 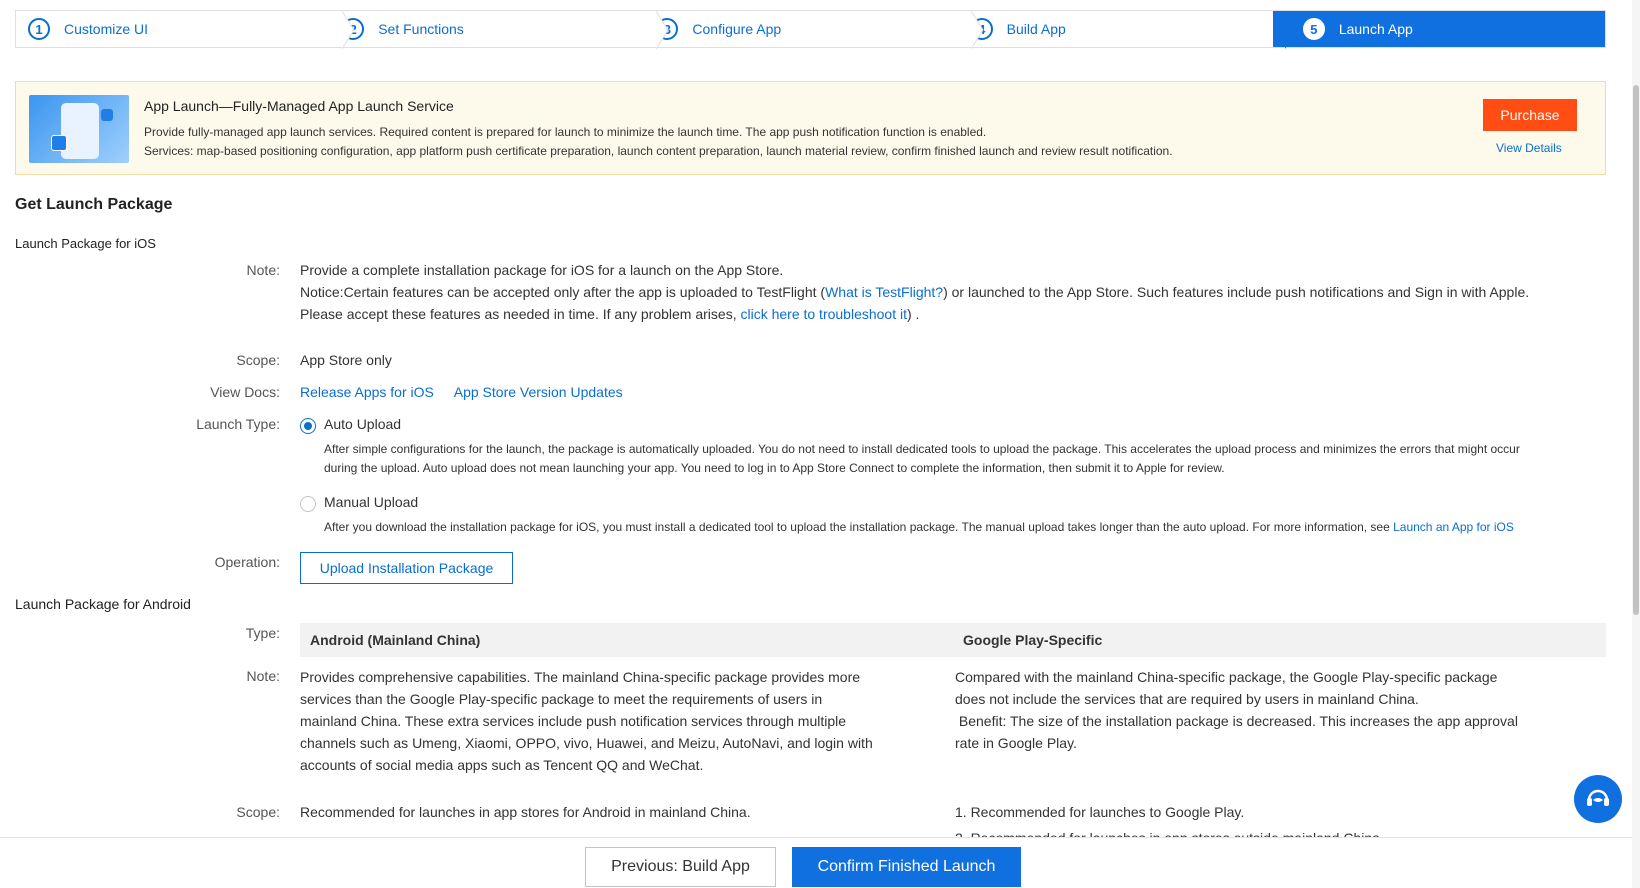 What do you see at coordinates (1033, 640) in the screenshot?
I see `type-google-play: Google Play-Specific` at bounding box center [1033, 640].